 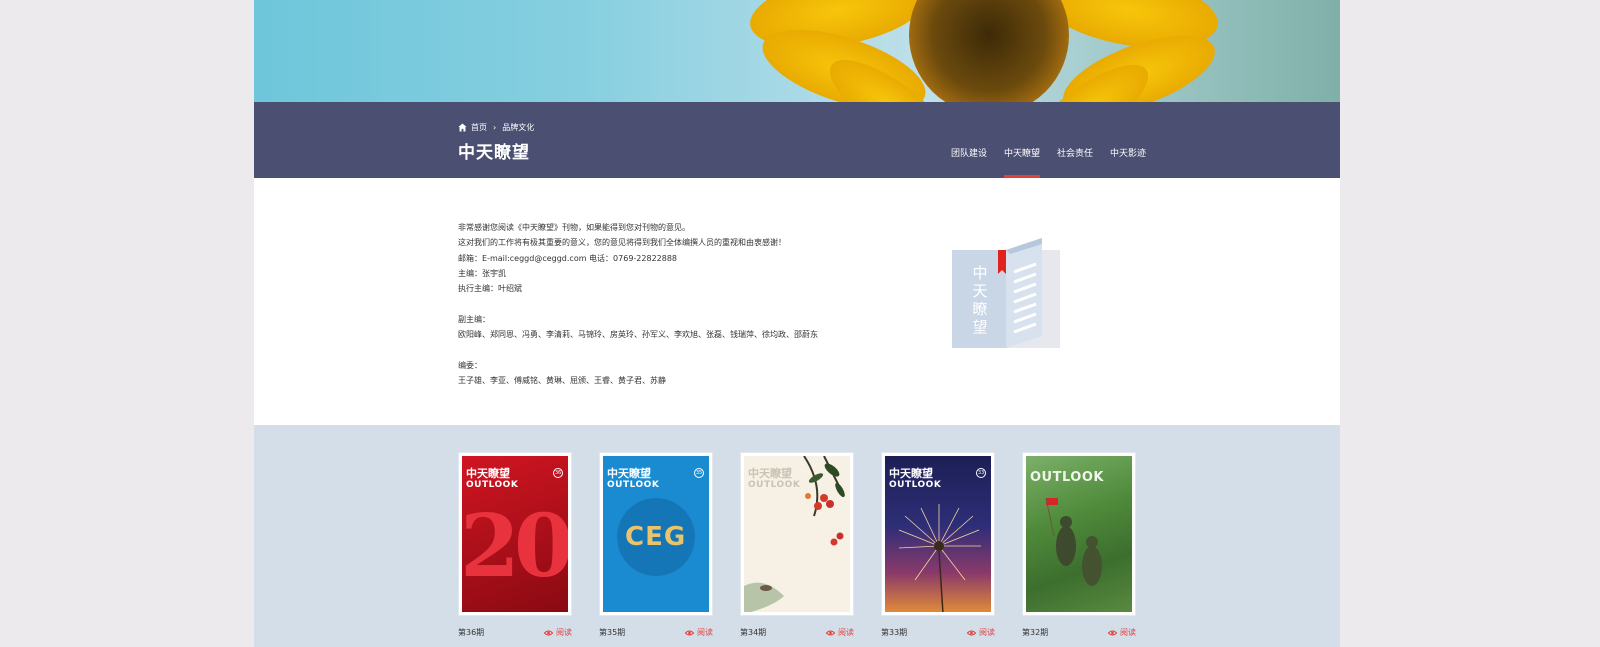 I want to click on tab-social-responsibility: 社会责任, so click(x=1075, y=162).